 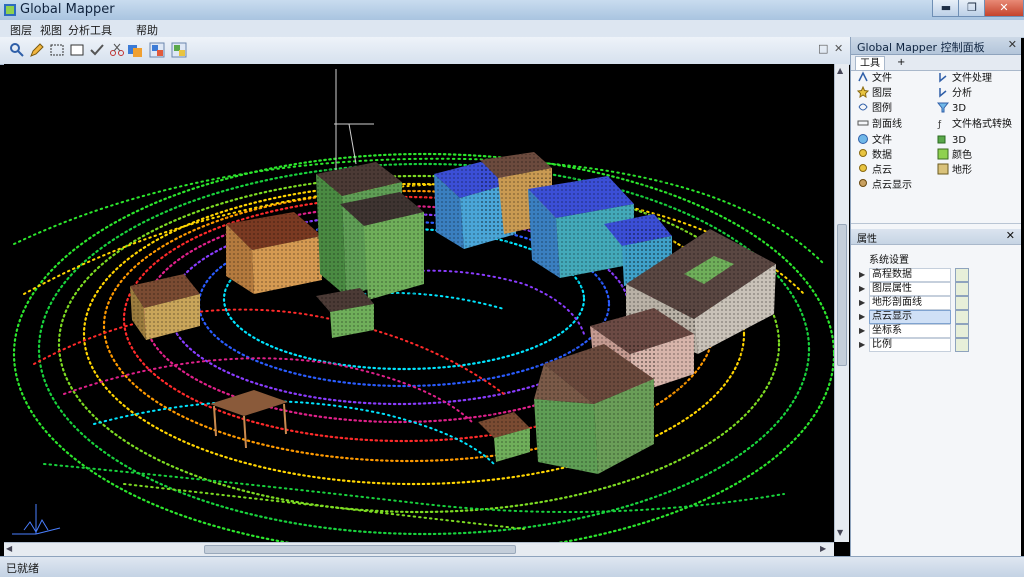 I want to click on axis-gizmo-icon, so click(x=36, y=519).